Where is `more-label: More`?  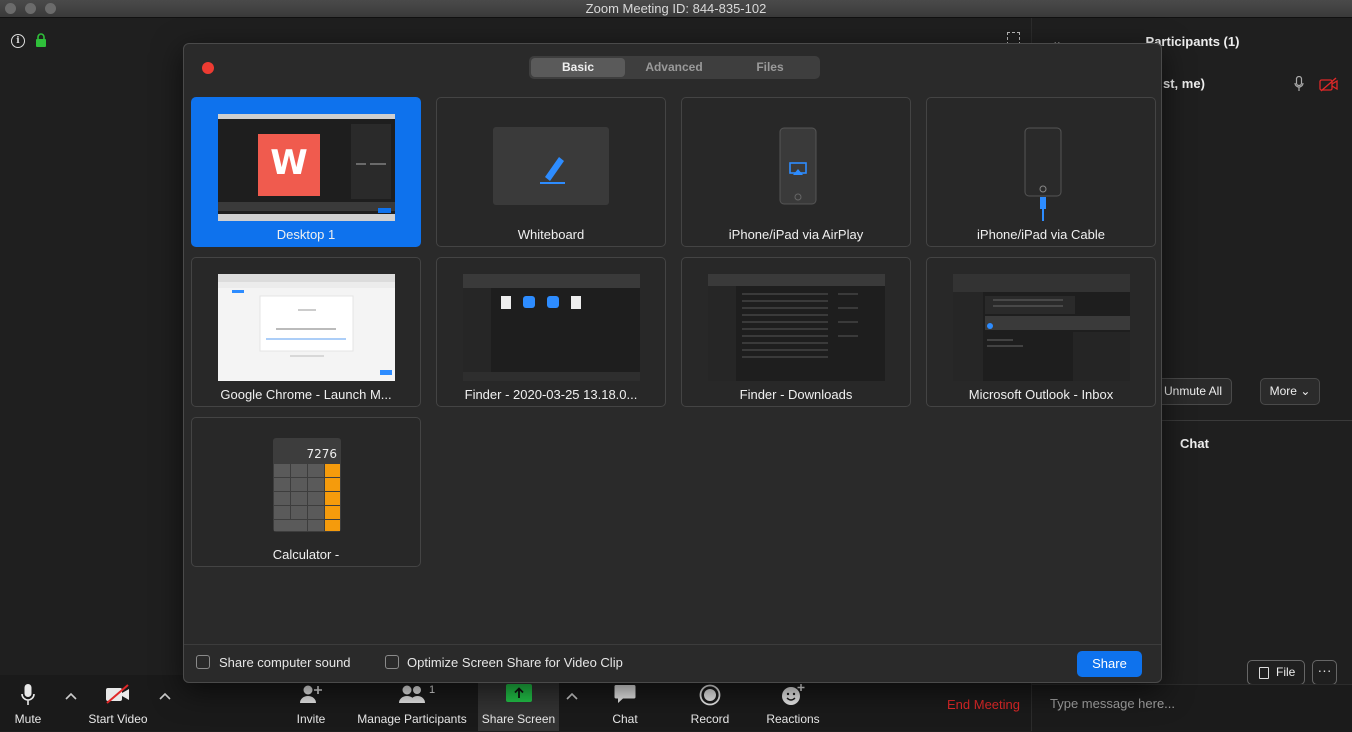
more-label: More is located at coordinates (1283, 391).